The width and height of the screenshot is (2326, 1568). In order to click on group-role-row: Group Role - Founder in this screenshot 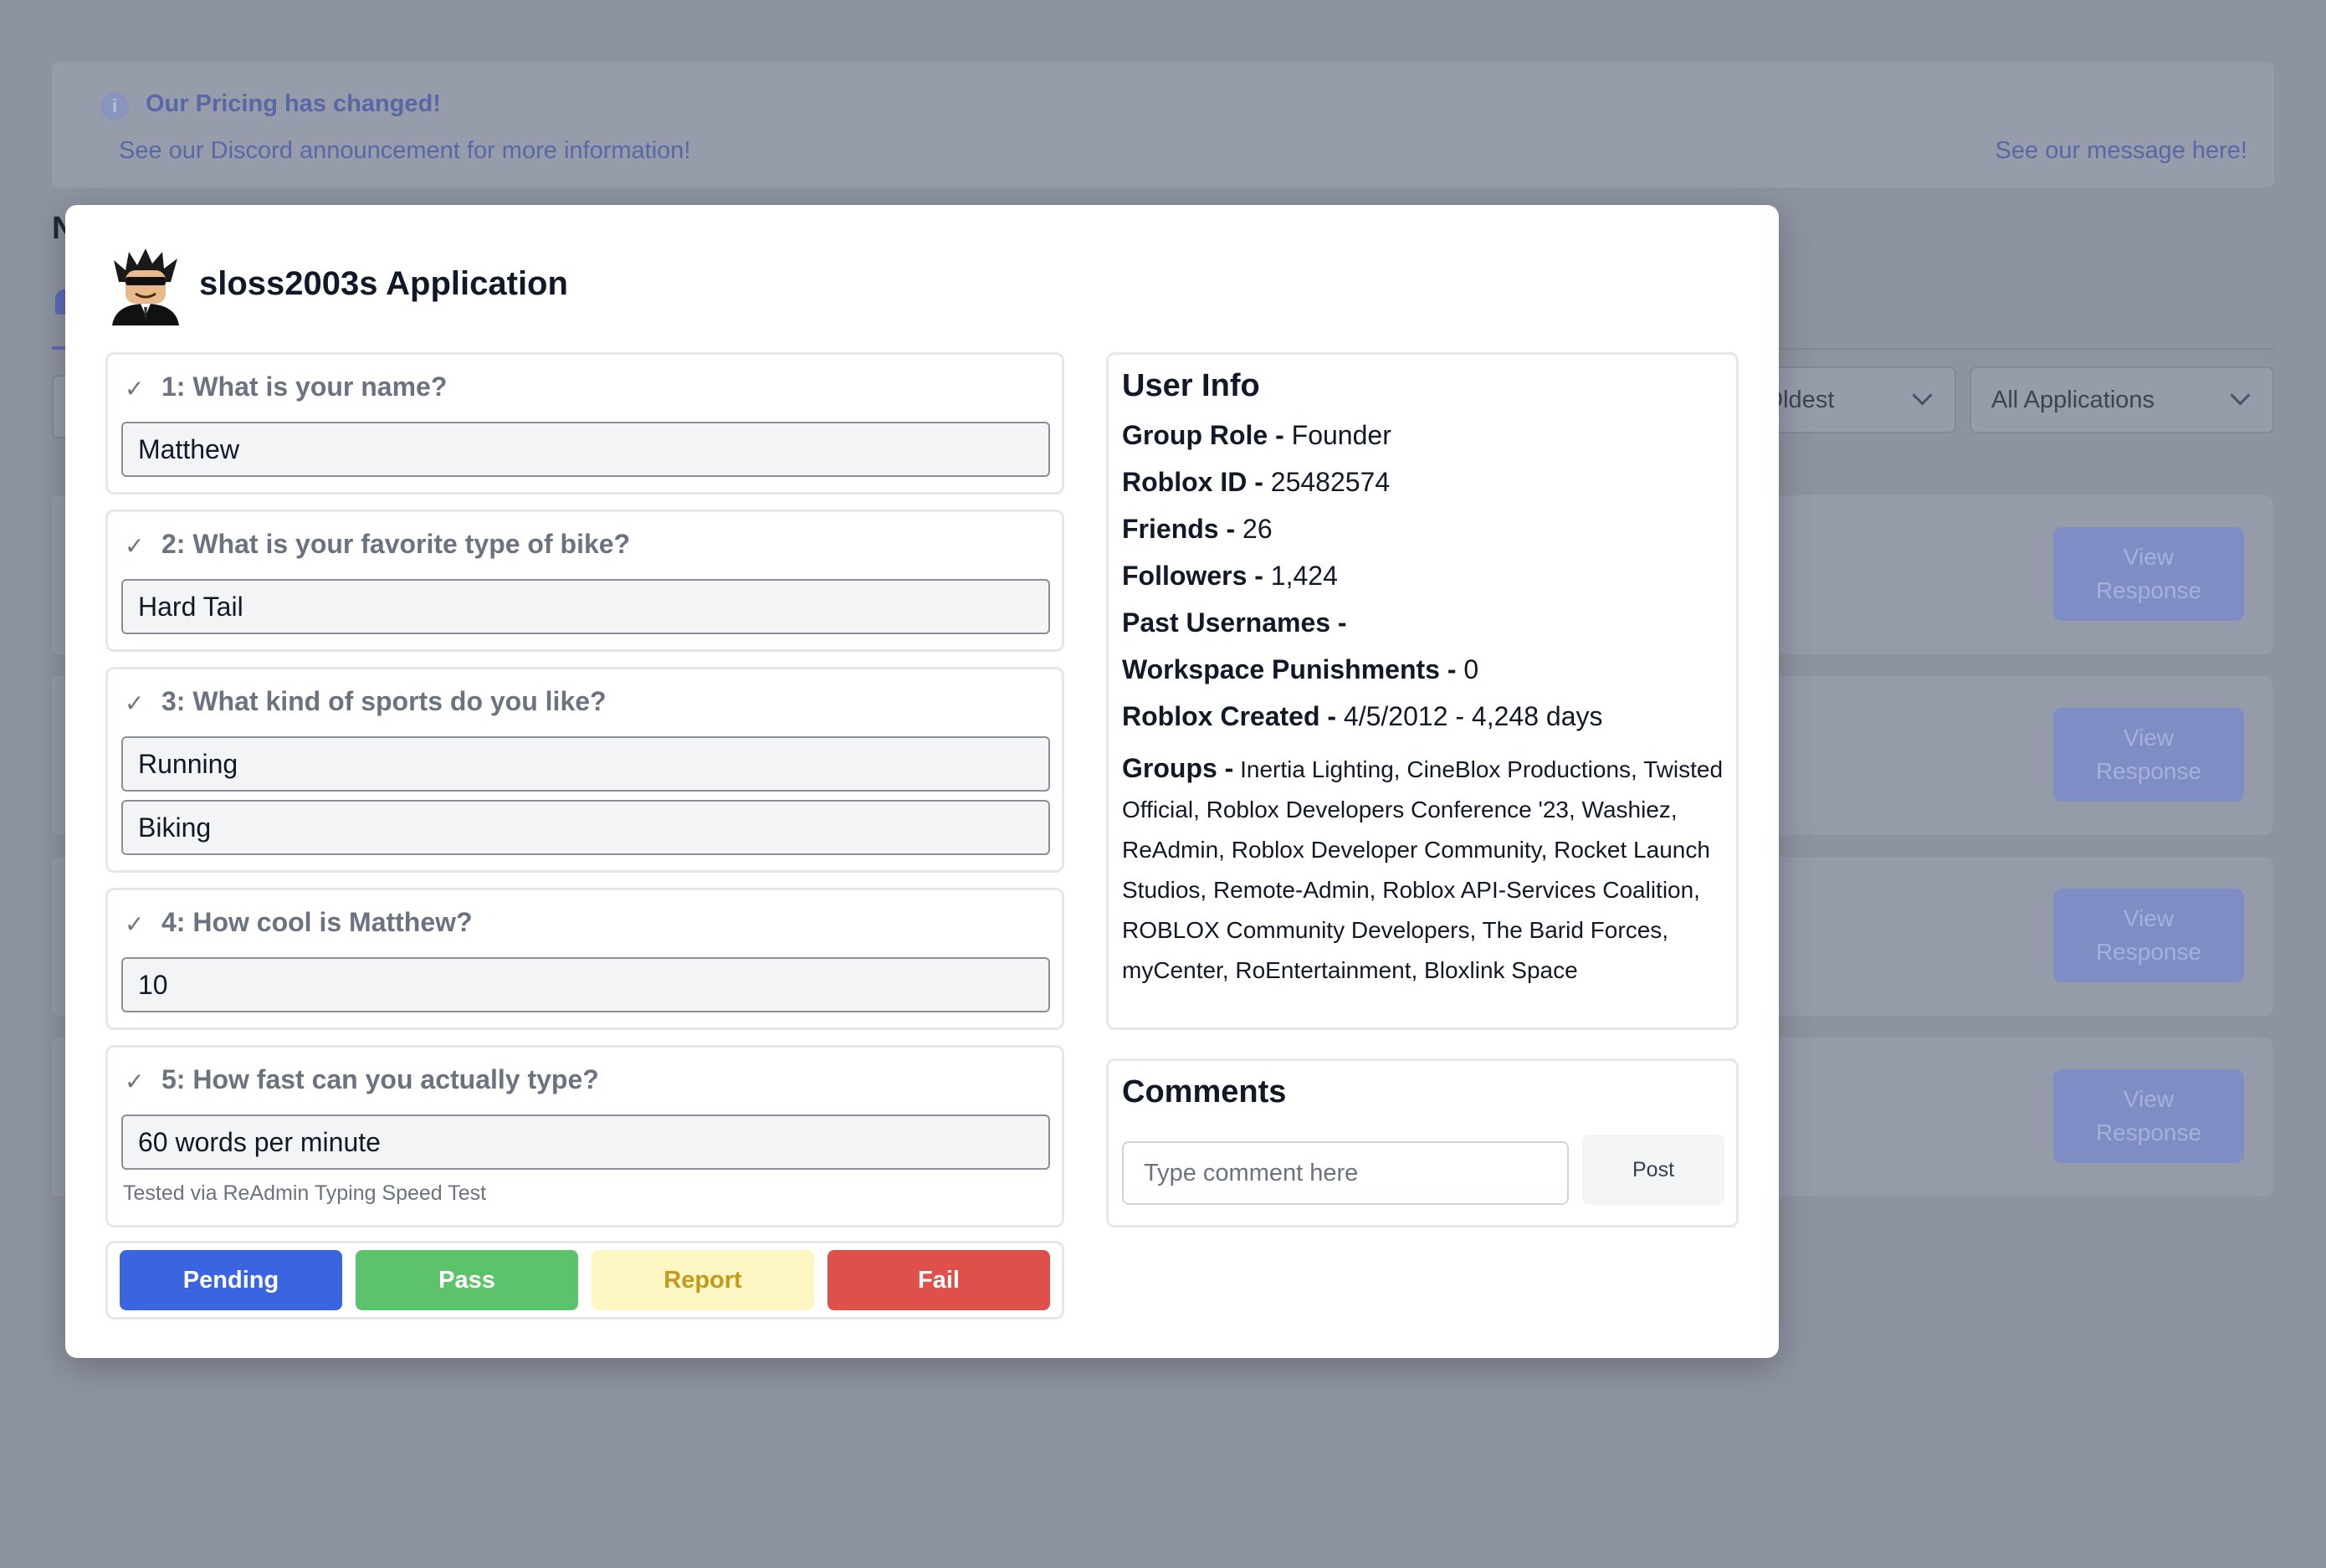, I will do `click(1256, 435)`.